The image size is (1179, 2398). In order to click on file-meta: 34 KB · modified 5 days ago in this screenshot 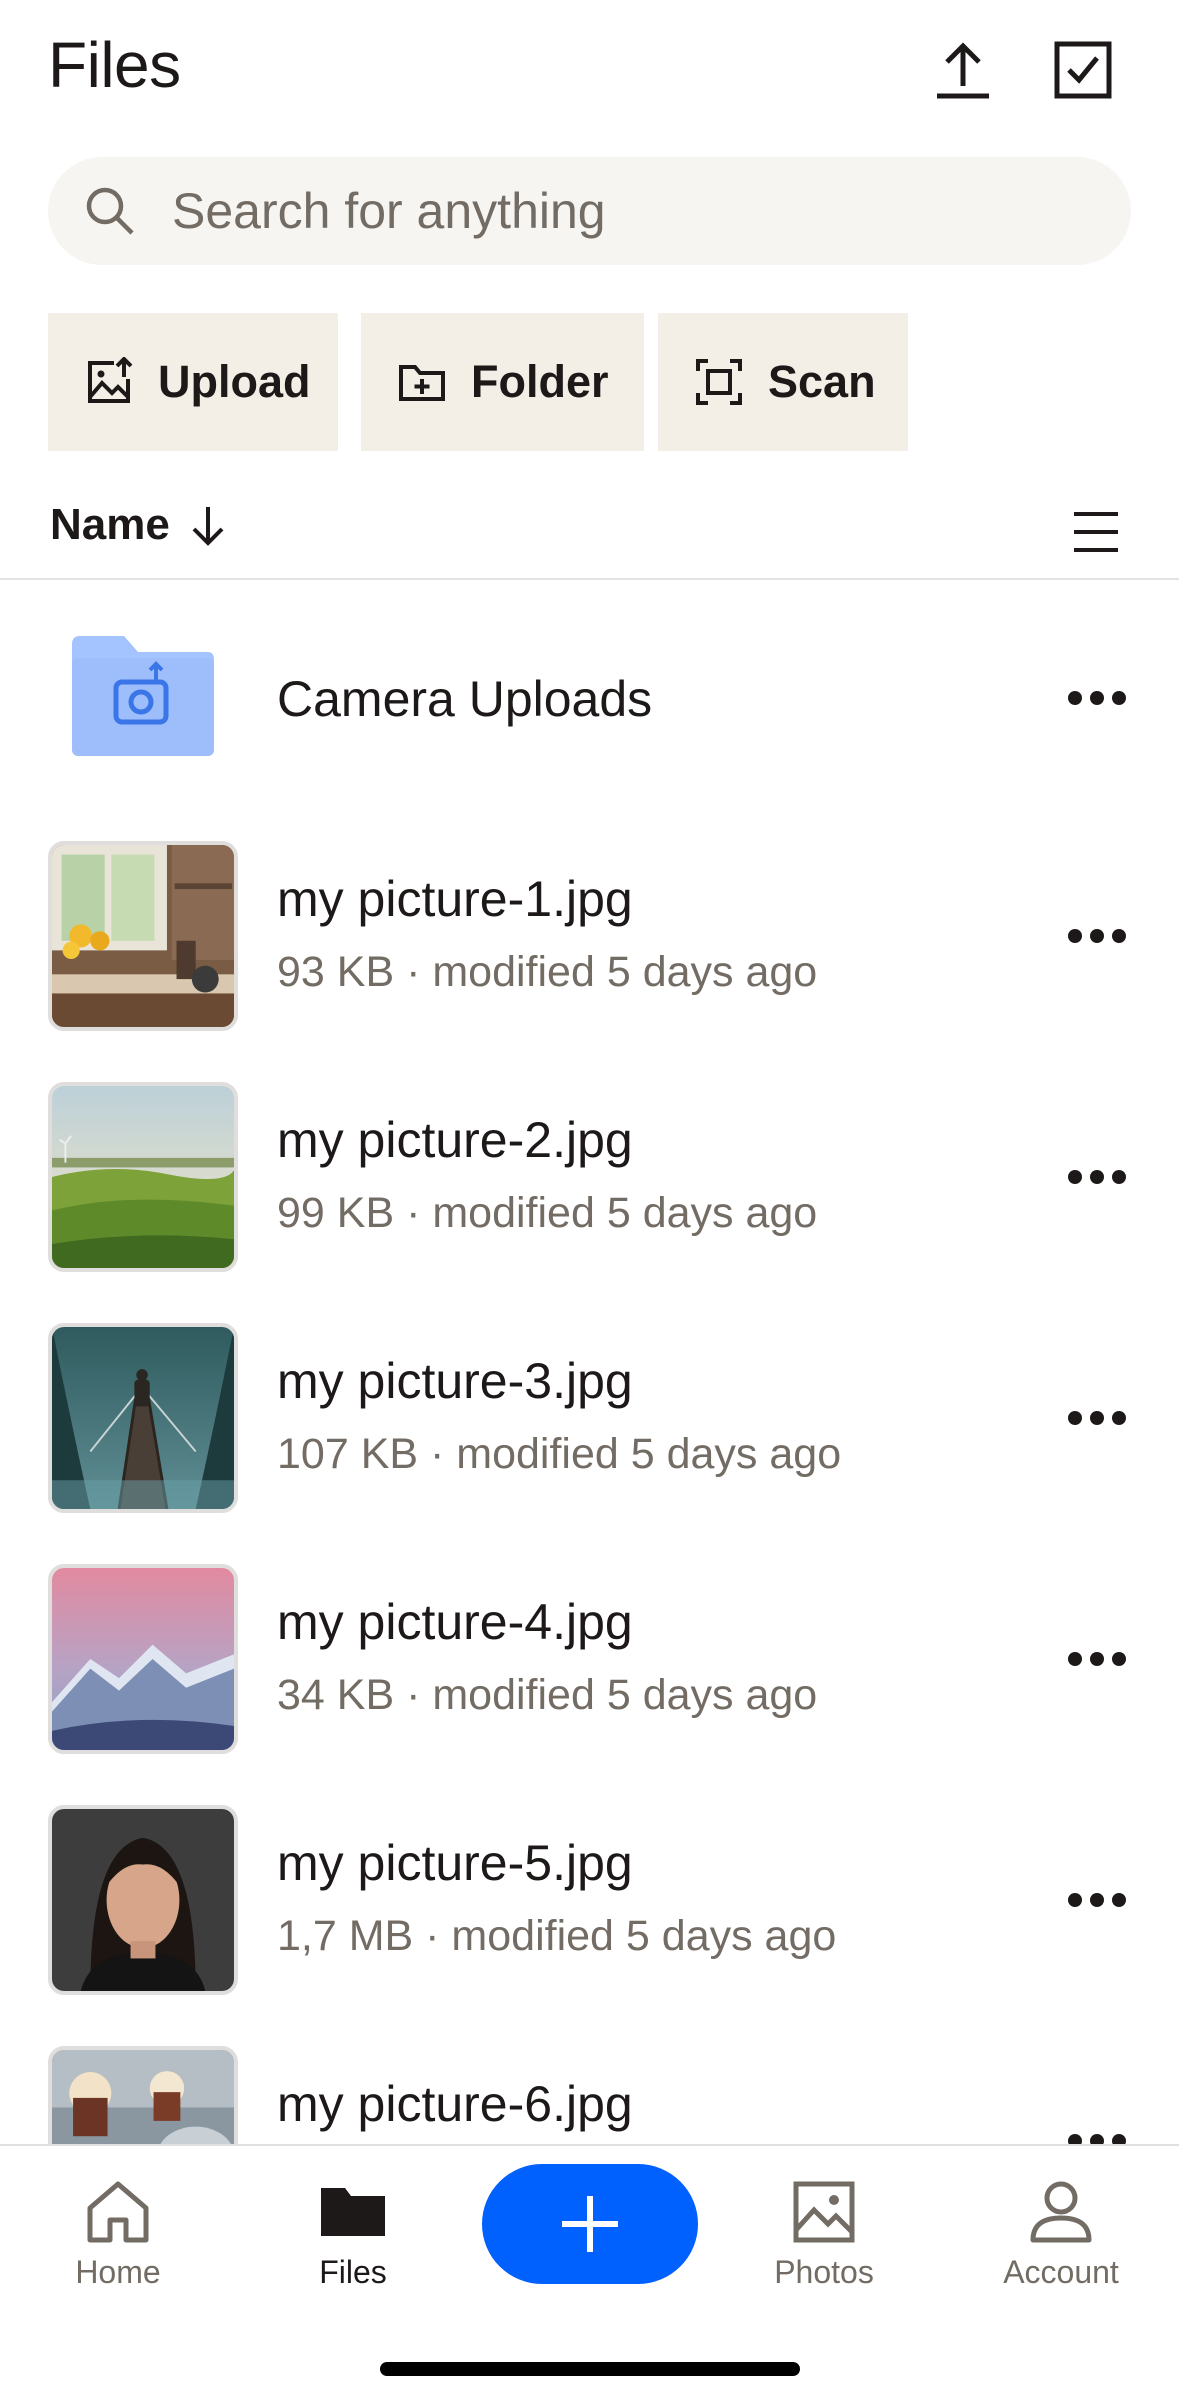, I will do `click(547, 1695)`.